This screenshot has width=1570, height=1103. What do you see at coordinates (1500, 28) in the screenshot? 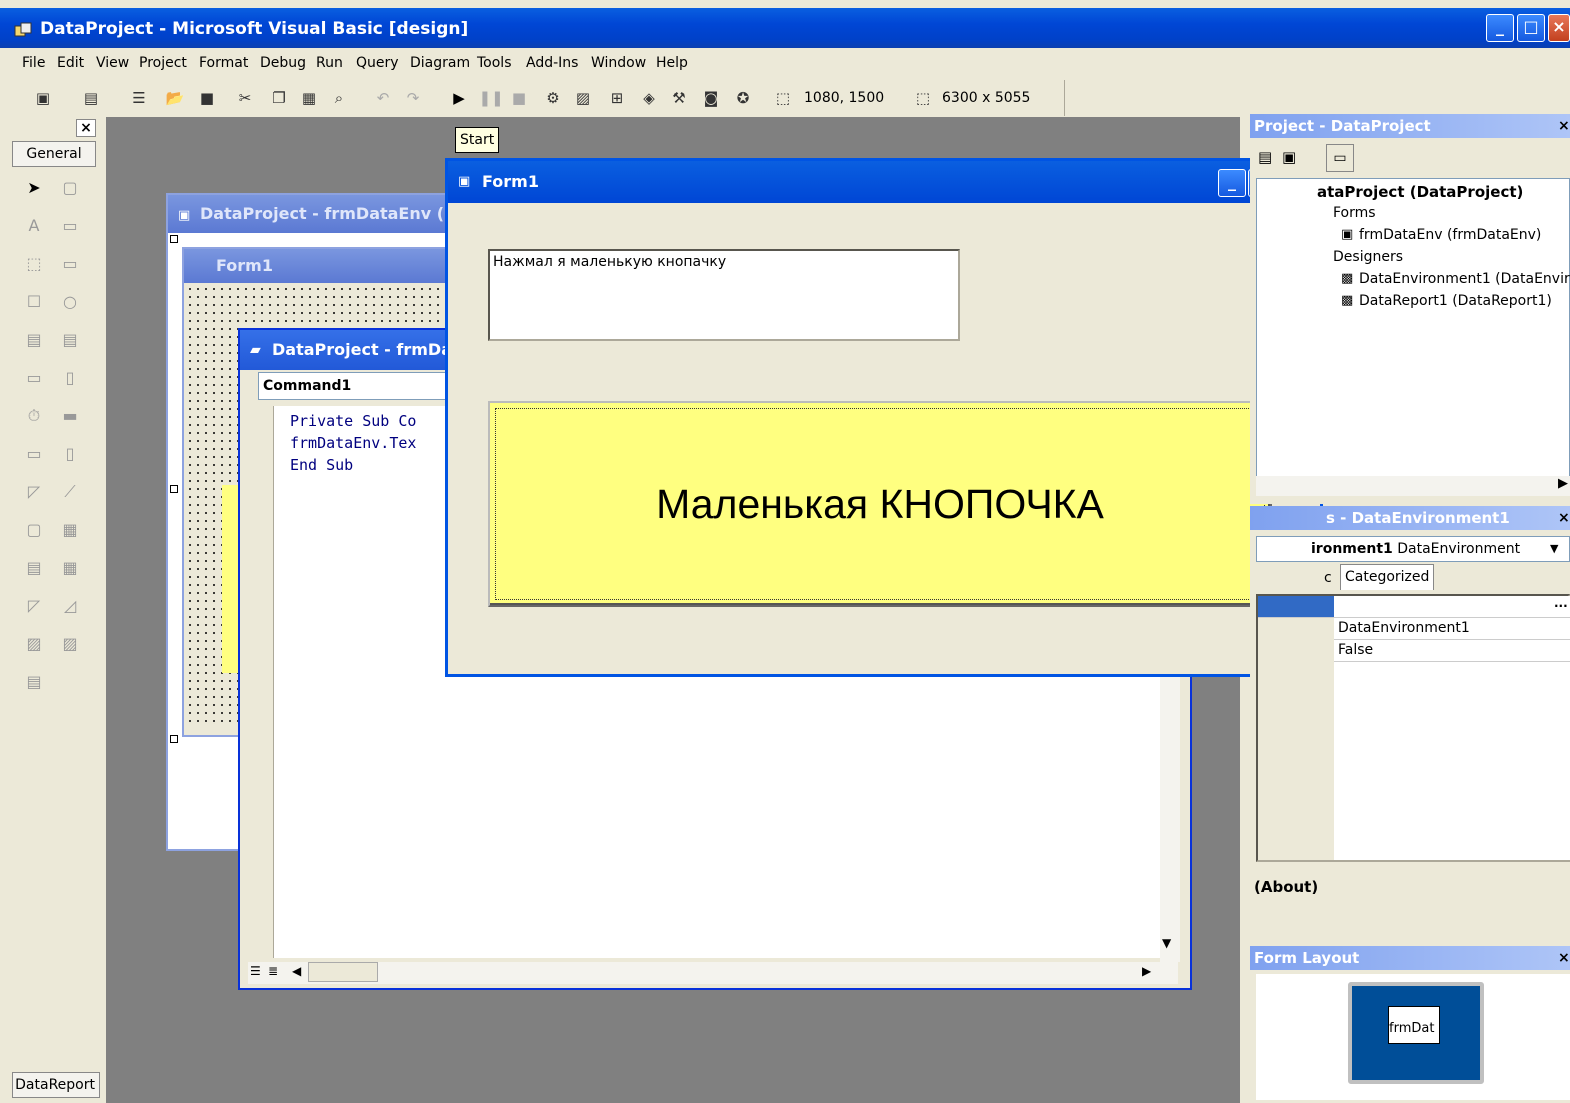
I see `minimize-button: _` at bounding box center [1500, 28].